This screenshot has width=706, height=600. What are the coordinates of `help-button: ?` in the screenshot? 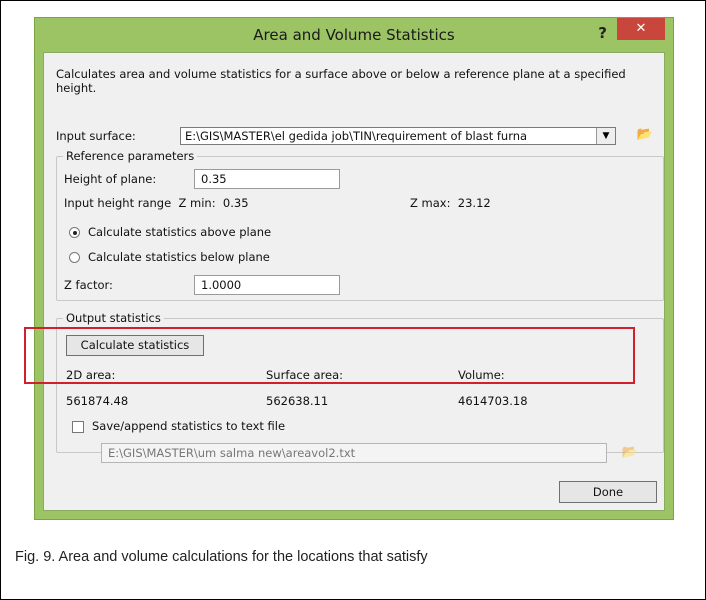 It's located at (602, 33).